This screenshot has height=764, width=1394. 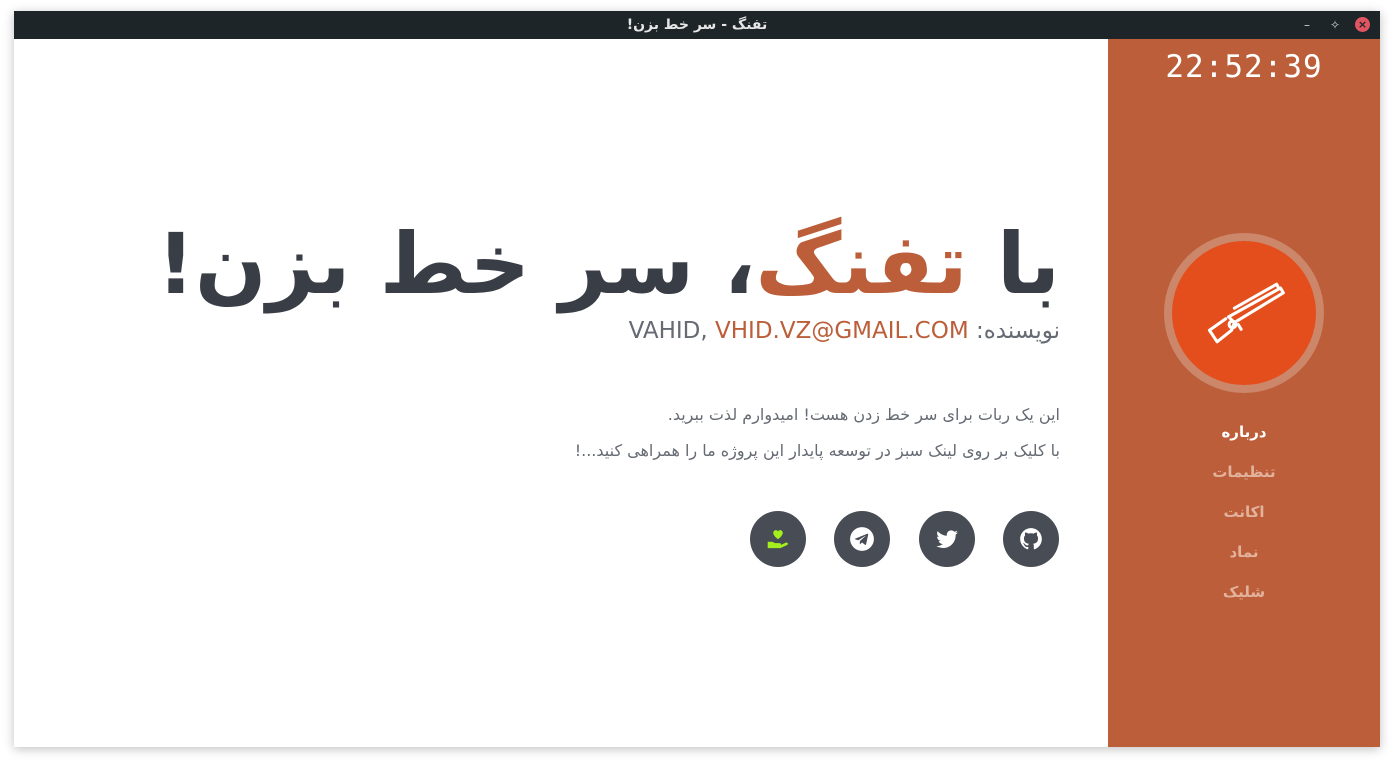 What do you see at coordinates (1244, 552) in the screenshot?
I see `nav-item-symbol: نماد` at bounding box center [1244, 552].